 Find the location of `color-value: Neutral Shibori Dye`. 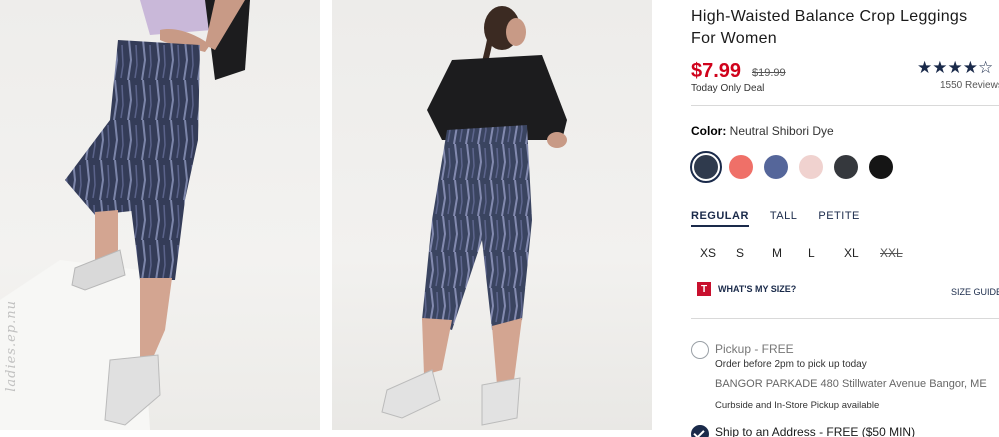

color-value: Neutral Shibori Dye is located at coordinates (781, 131).